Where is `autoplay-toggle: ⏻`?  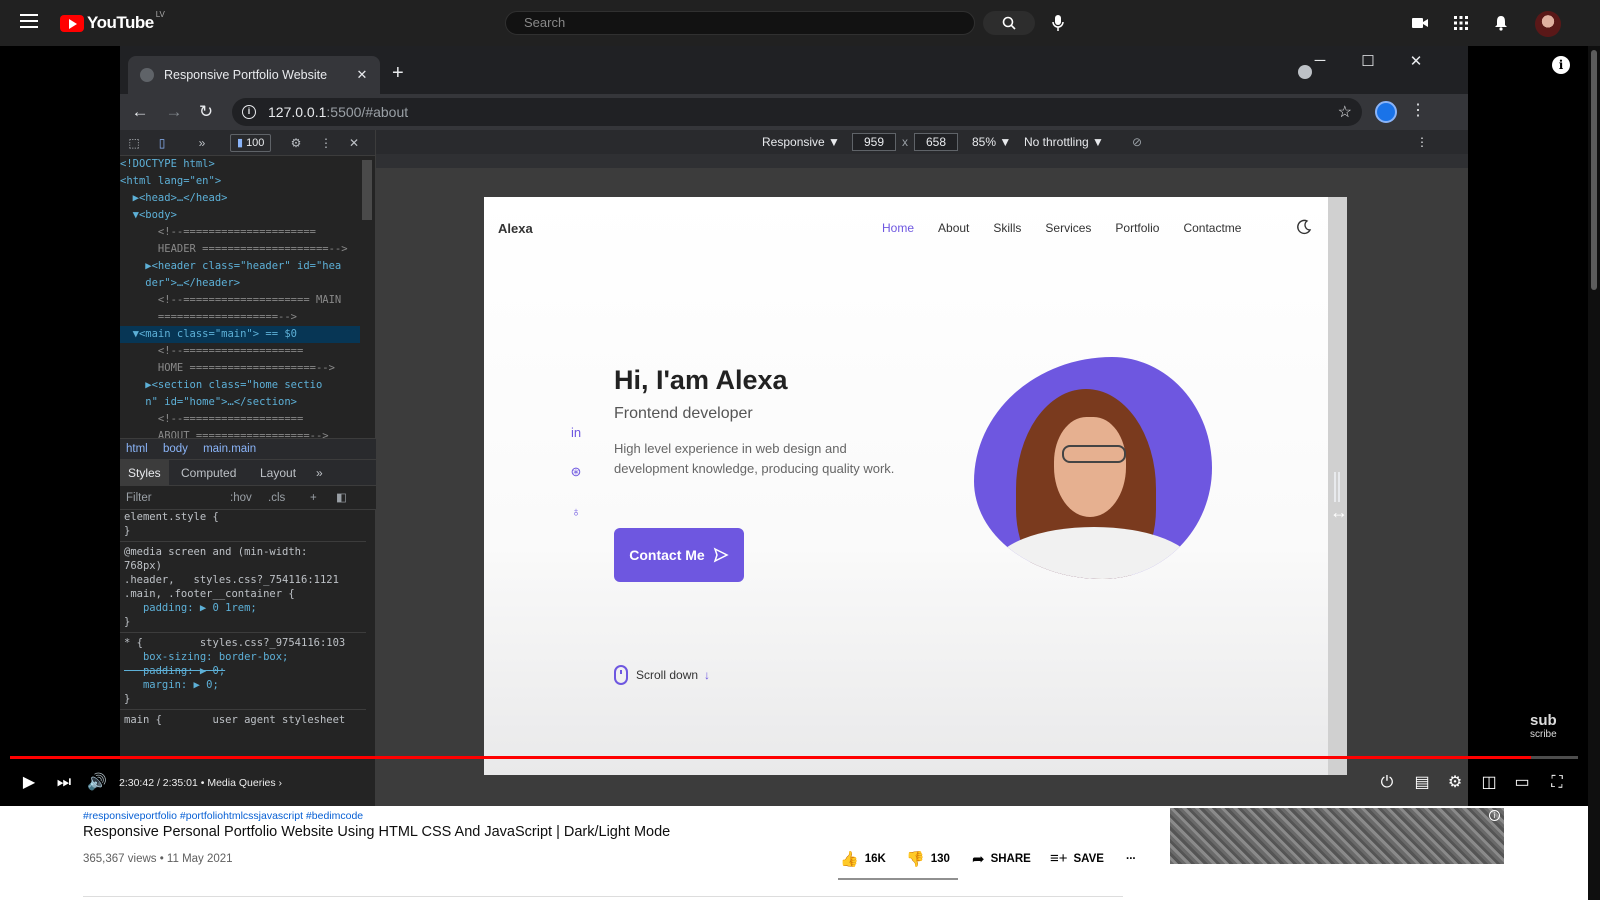 autoplay-toggle: ⏻ is located at coordinates (1387, 783).